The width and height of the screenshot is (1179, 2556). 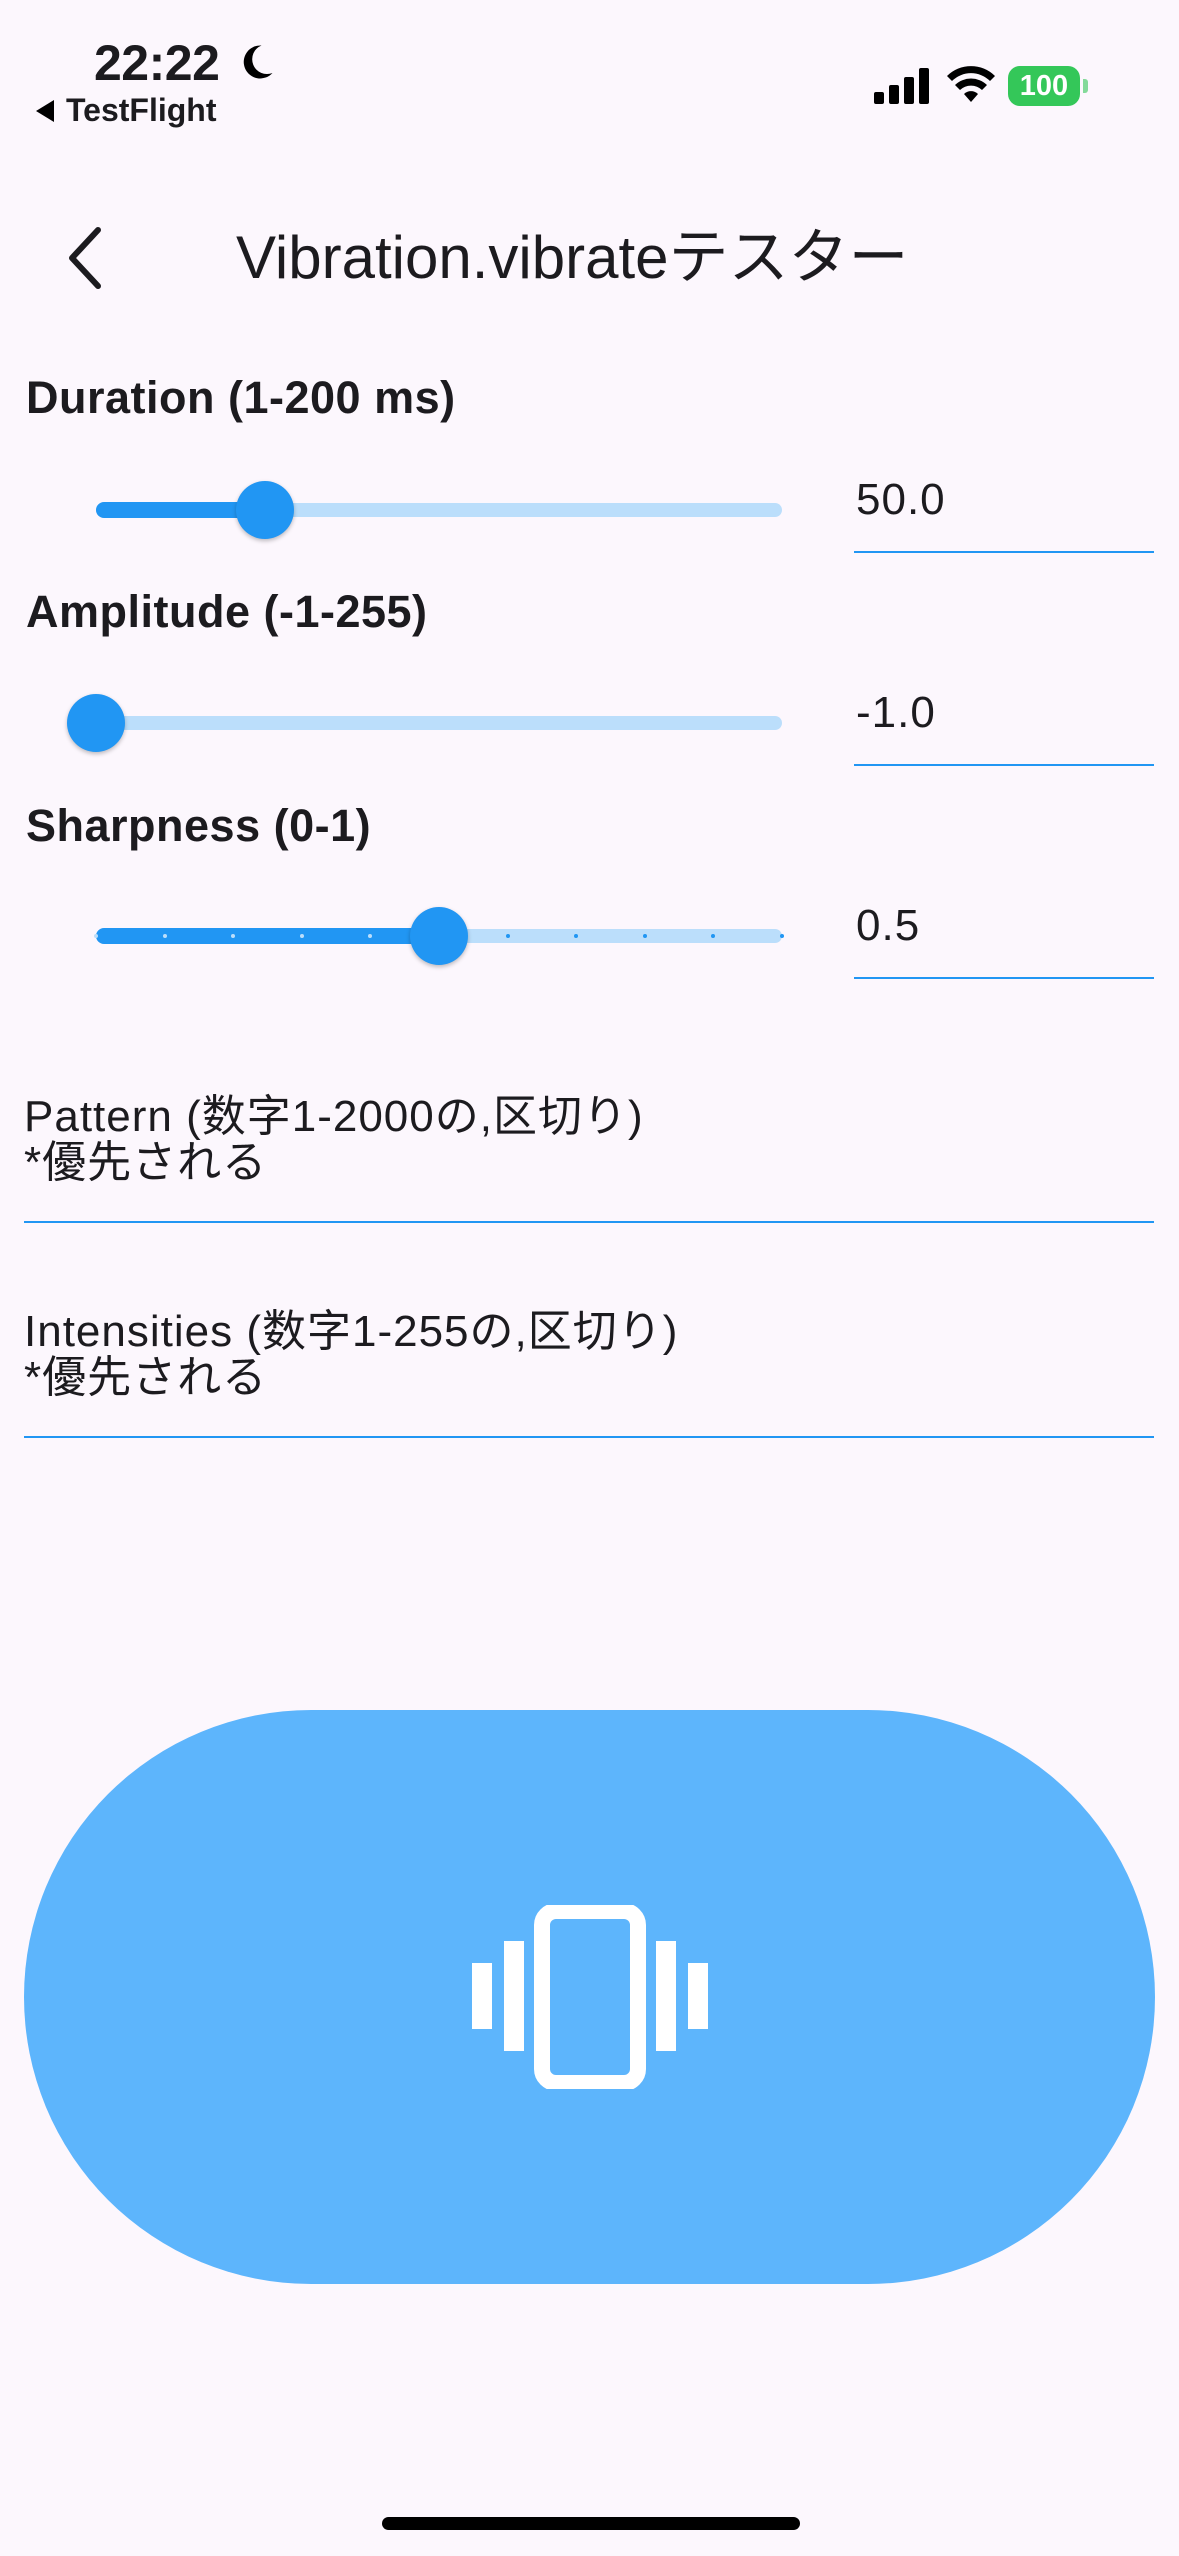 I want to click on intensities-label-line1: Intensities (数字1-255の,区切り), so click(x=351, y=1331).